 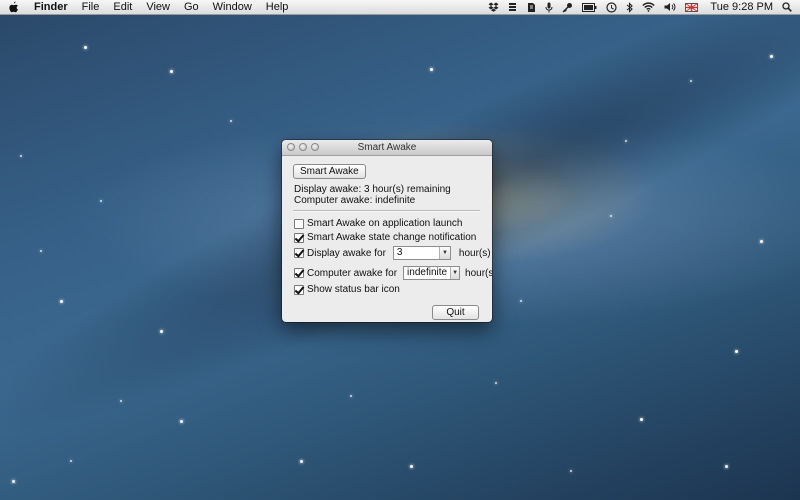 I want to click on status-icon-option-label: Show status bar icon, so click(x=353, y=289).